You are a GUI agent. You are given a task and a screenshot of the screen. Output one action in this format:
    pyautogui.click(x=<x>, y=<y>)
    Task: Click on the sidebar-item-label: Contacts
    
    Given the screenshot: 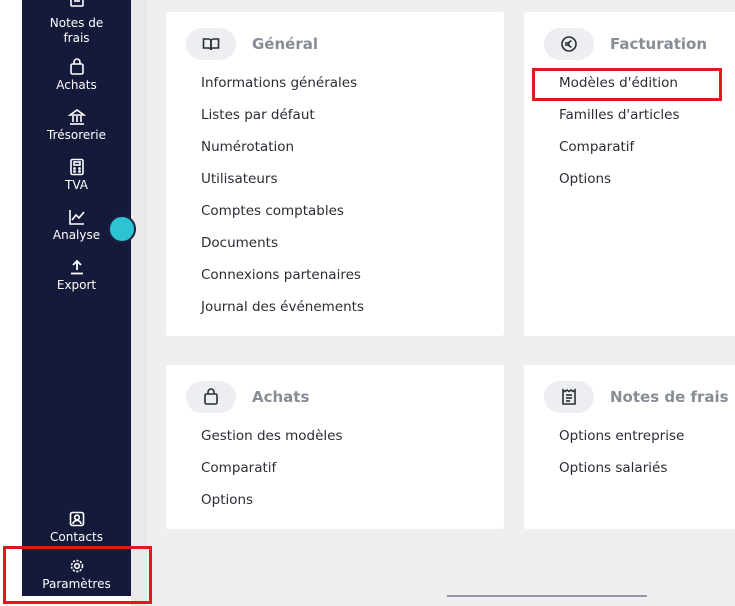 What is the action you would take?
    pyautogui.click(x=76, y=537)
    